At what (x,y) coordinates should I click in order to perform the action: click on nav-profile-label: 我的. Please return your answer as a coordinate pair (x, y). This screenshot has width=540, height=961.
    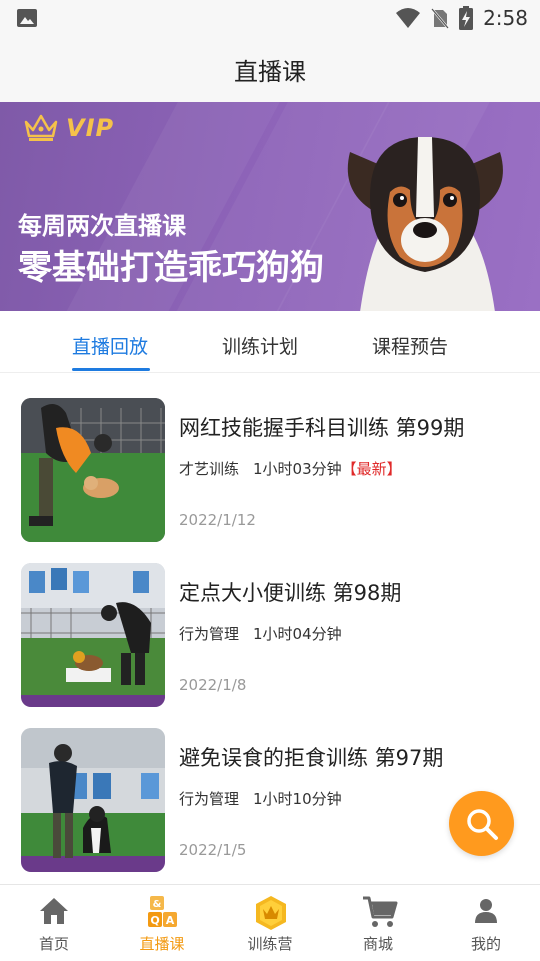
    Looking at the image, I should click on (485, 944).